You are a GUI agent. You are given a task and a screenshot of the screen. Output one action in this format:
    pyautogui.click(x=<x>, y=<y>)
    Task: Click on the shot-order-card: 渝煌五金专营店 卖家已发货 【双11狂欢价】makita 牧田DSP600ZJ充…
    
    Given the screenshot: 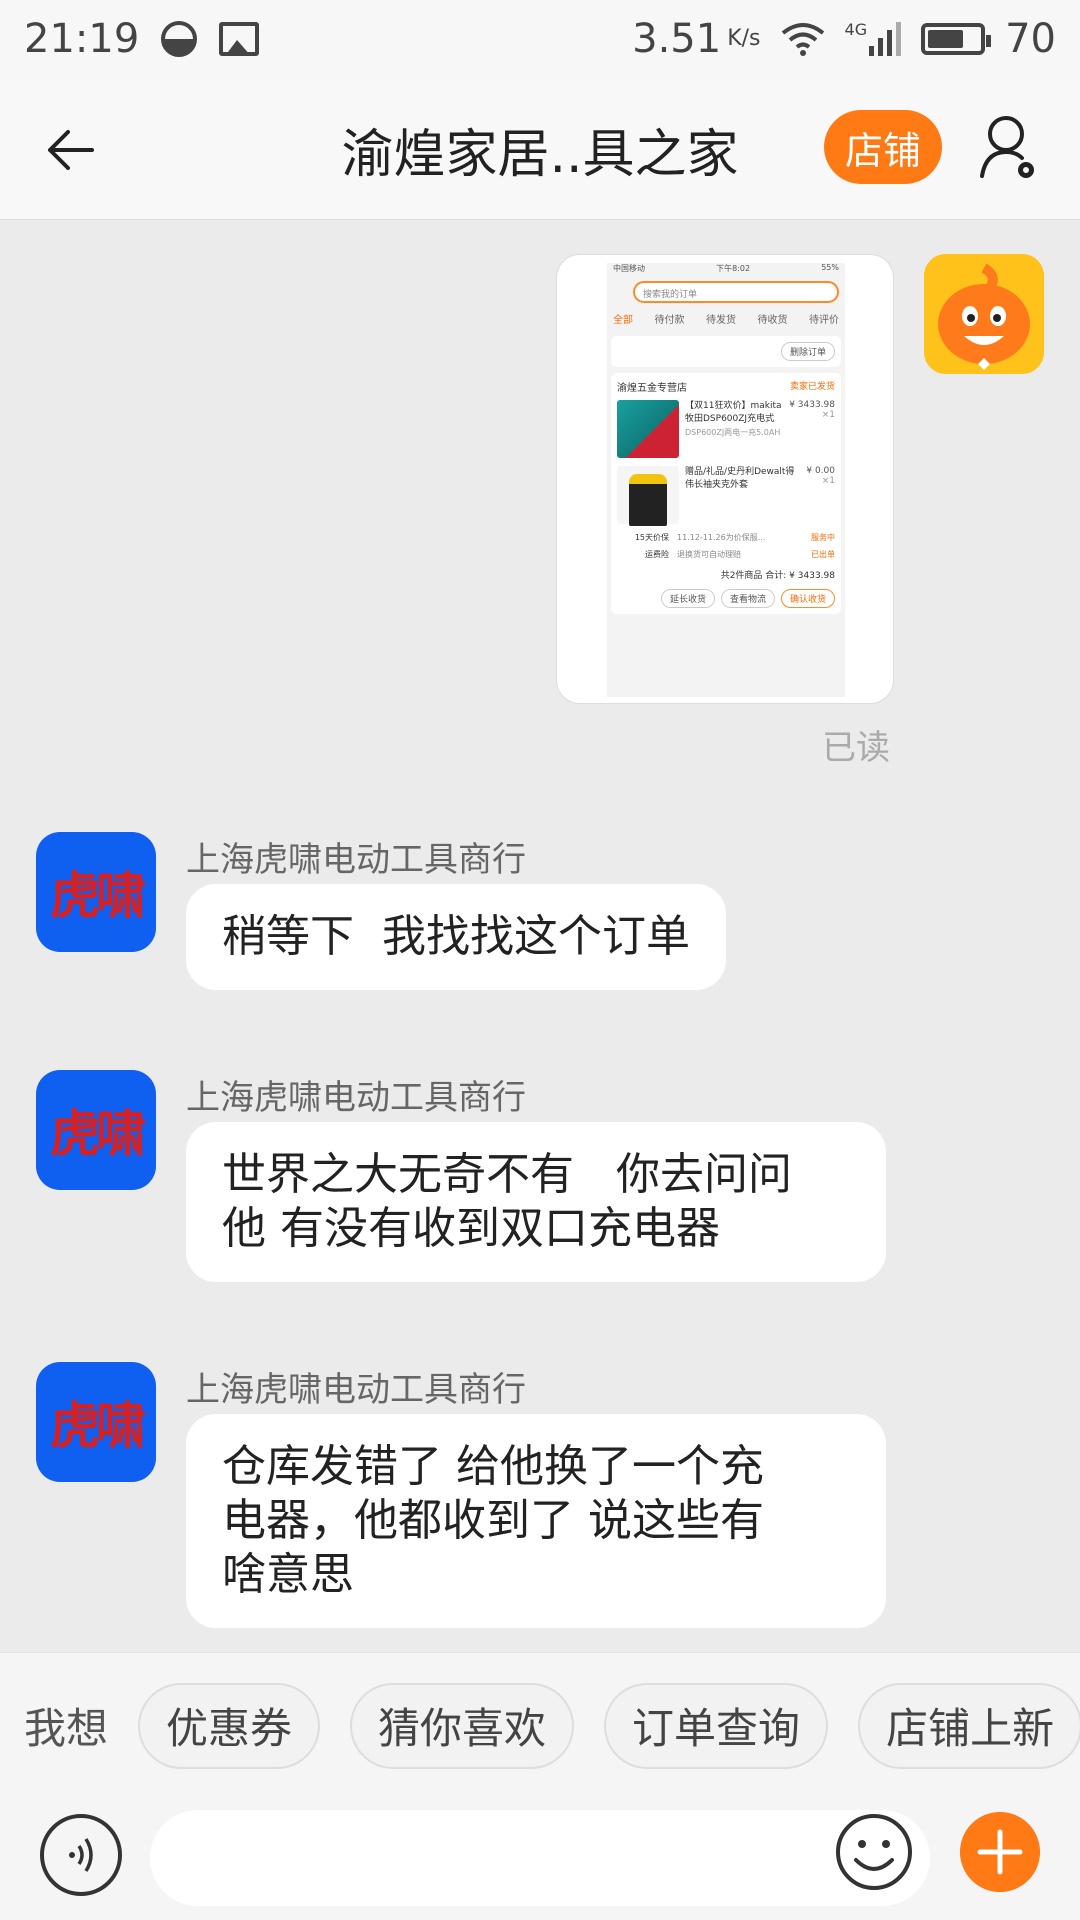 What is the action you would take?
    pyautogui.click(x=726, y=493)
    